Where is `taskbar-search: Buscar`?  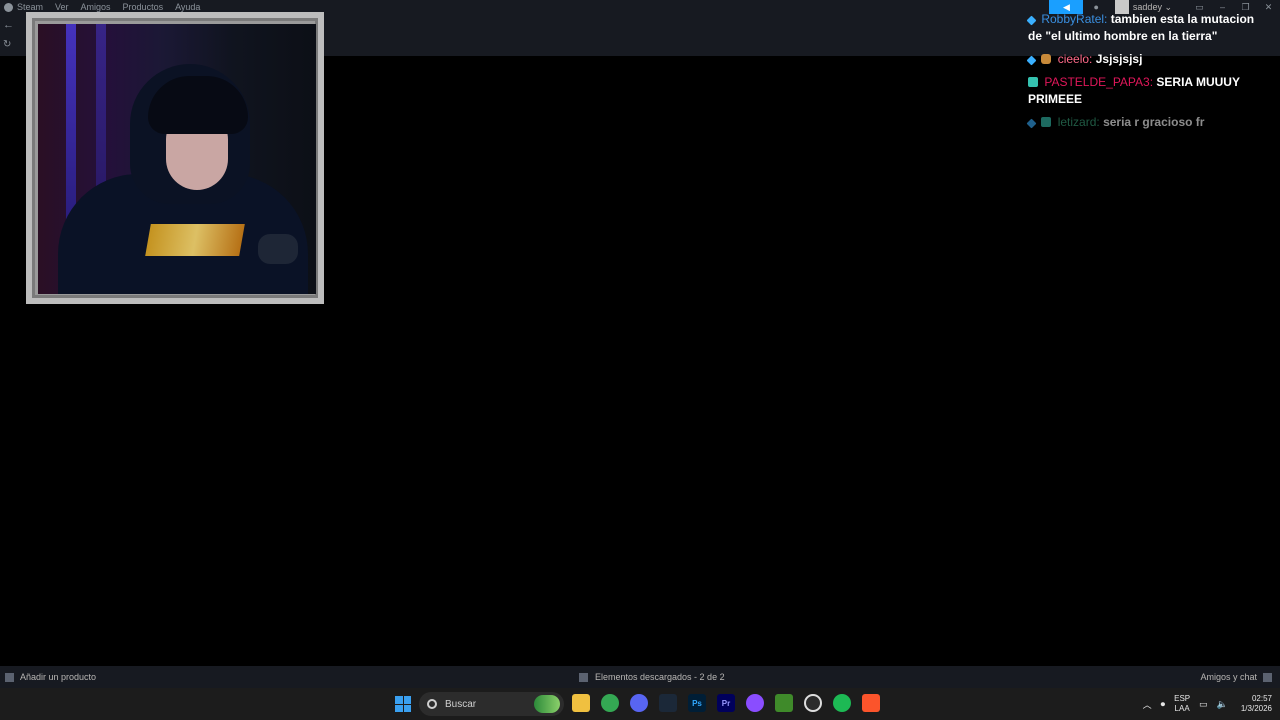 taskbar-search: Buscar is located at coordinates (491, 704).